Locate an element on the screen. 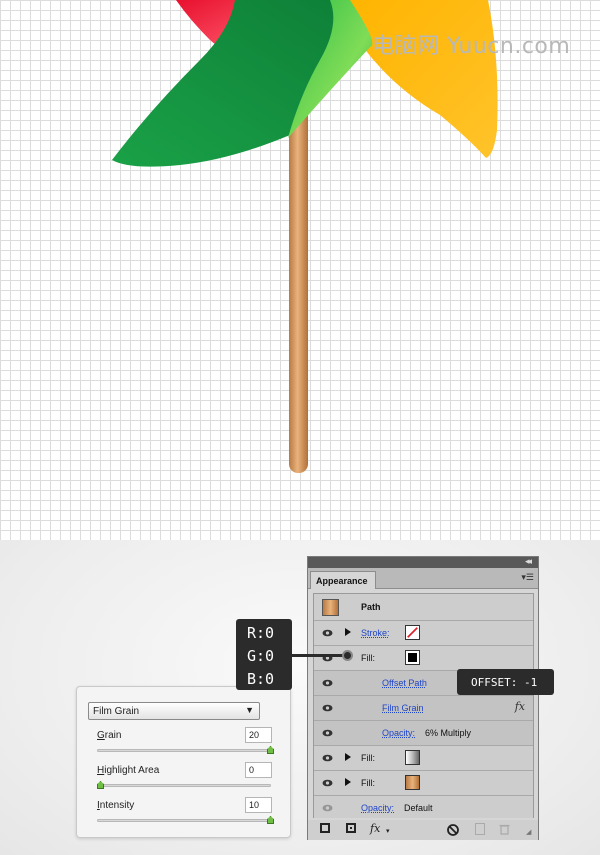  stroke-label: Stroke: is located at coordinates (375, 633).